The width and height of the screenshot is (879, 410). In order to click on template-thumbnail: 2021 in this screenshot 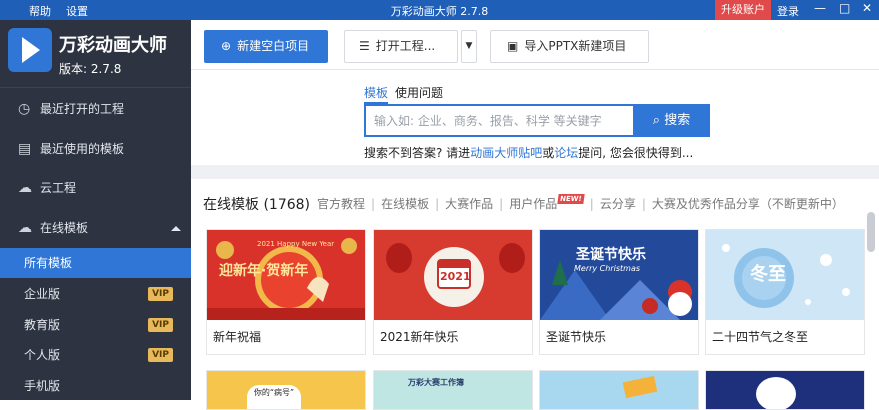, I will do `click(453, 275)`.